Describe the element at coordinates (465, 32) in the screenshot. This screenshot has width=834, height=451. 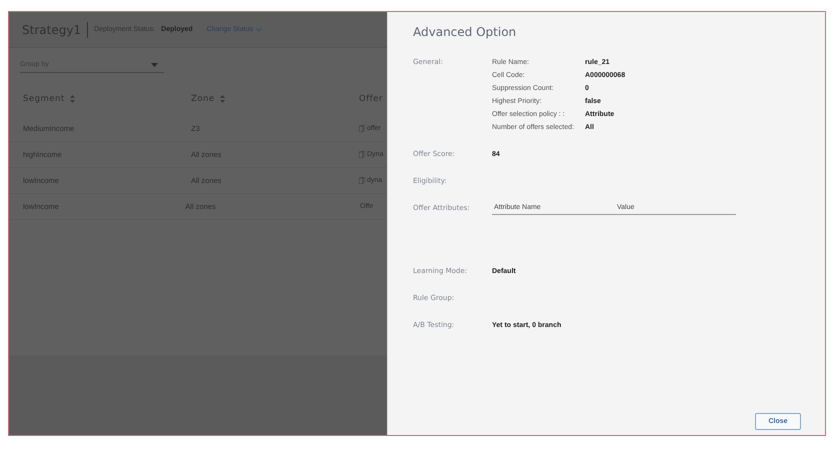
I see `dialog-title: Advanced Option` at that location.